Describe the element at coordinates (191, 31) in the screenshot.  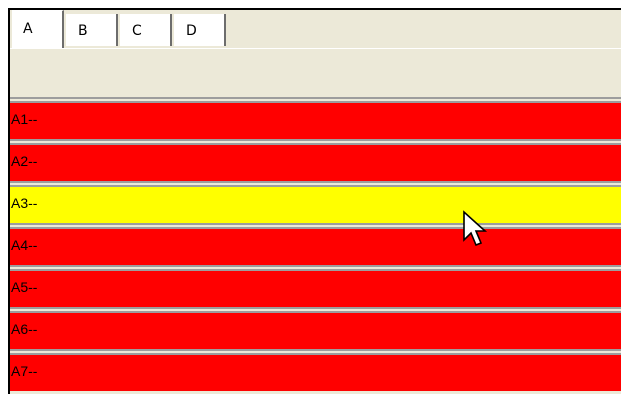
I see `tab-d-label: D` at that location.